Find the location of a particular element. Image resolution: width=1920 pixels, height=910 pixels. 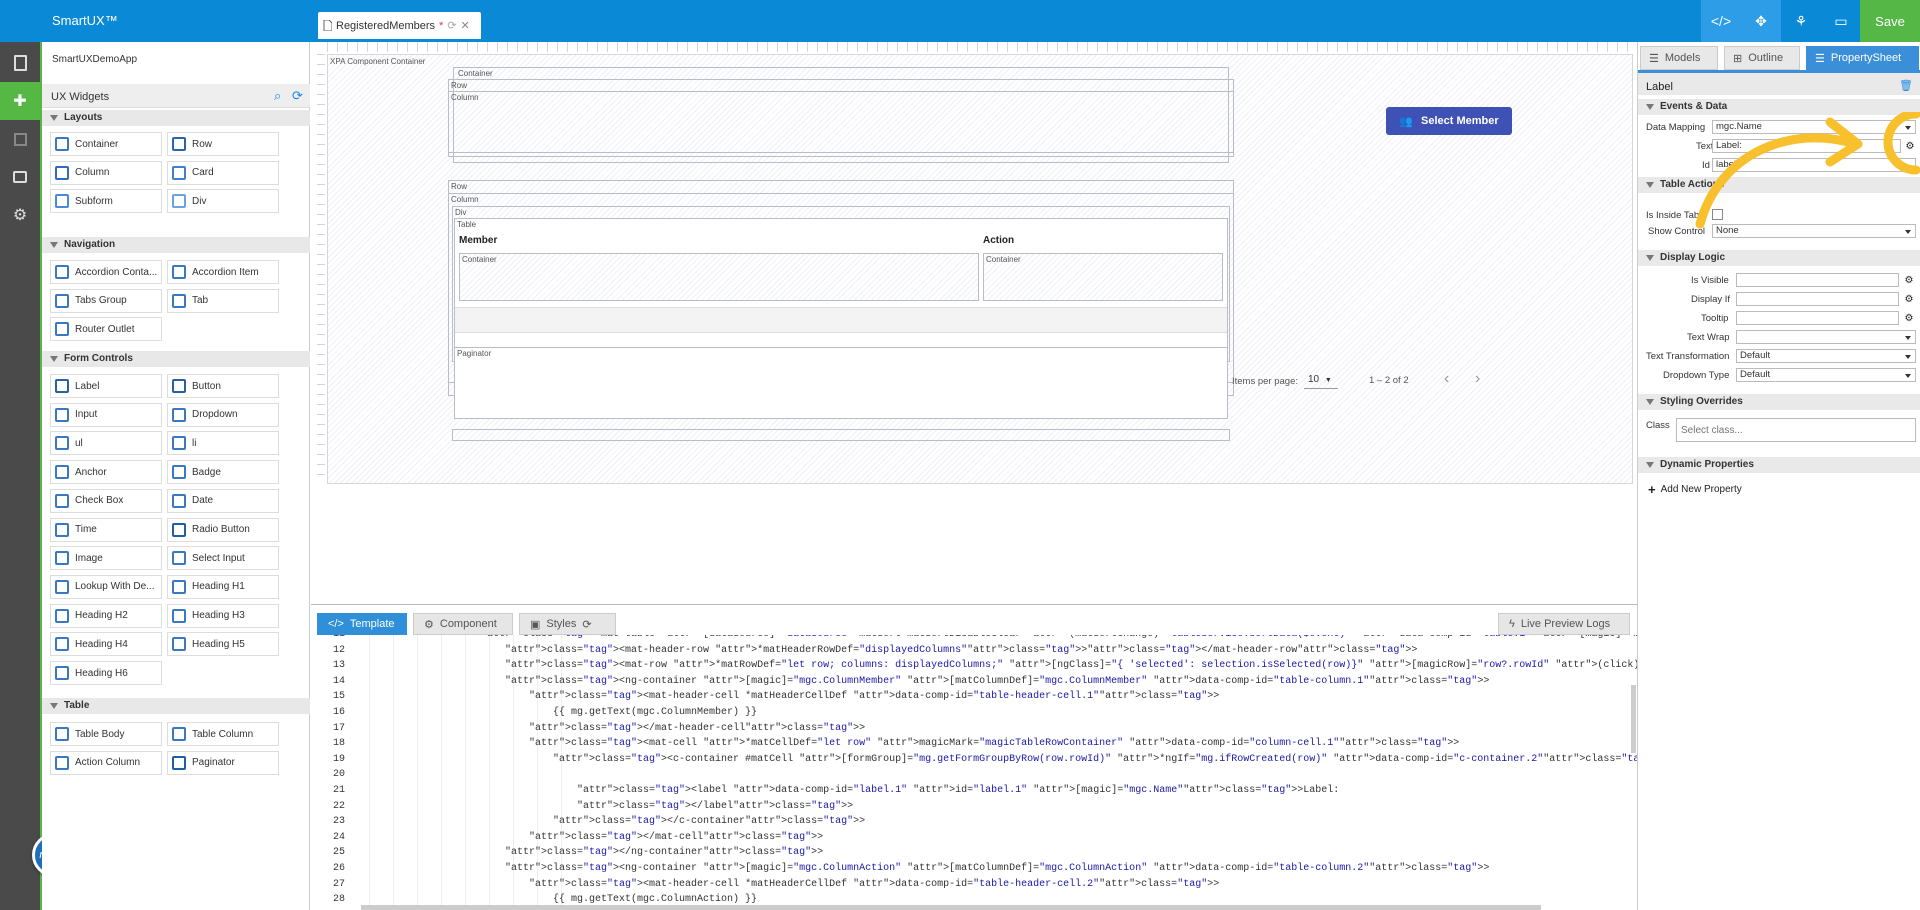

section-table-actions: Table Actions is located at coordinates (1779, 185).